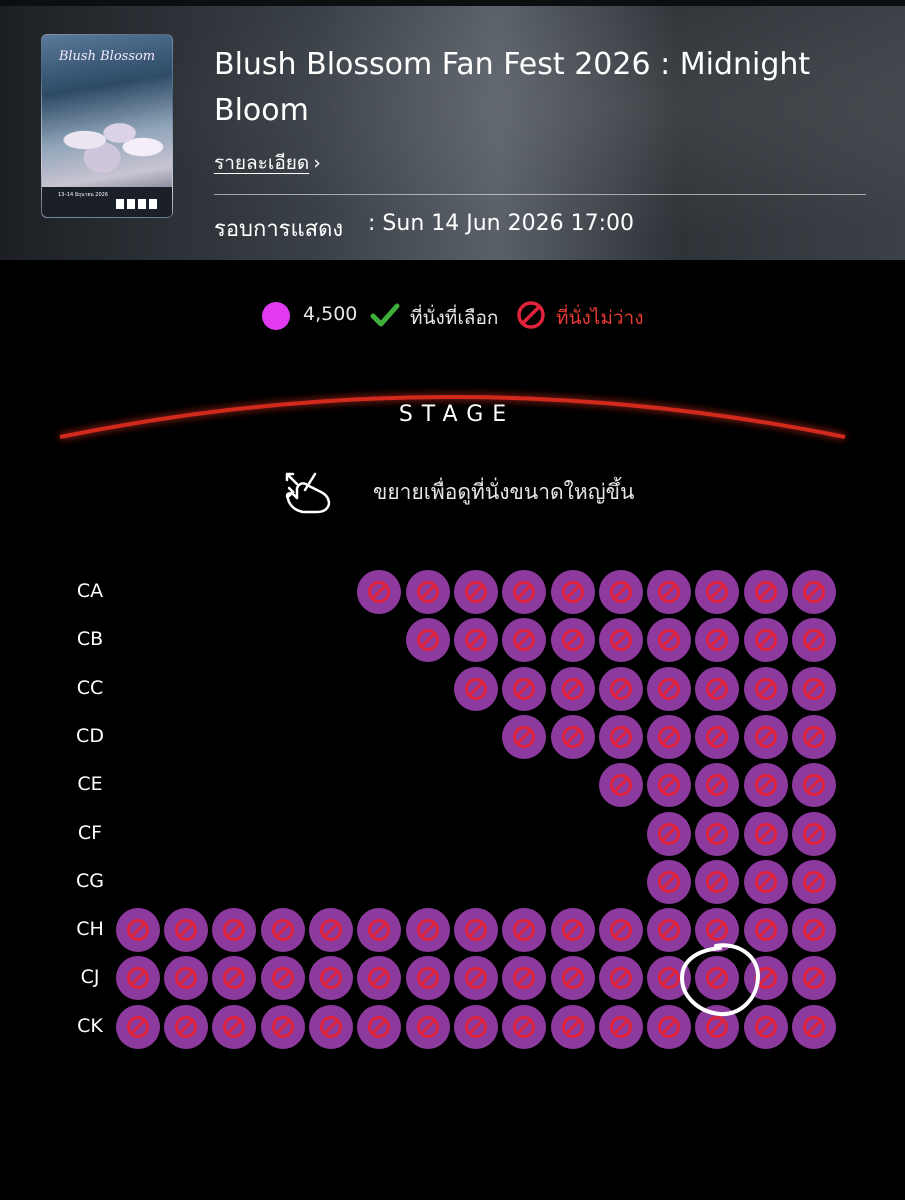  I want to click on details-link: รายละเอียด ›, so click(267, 163).